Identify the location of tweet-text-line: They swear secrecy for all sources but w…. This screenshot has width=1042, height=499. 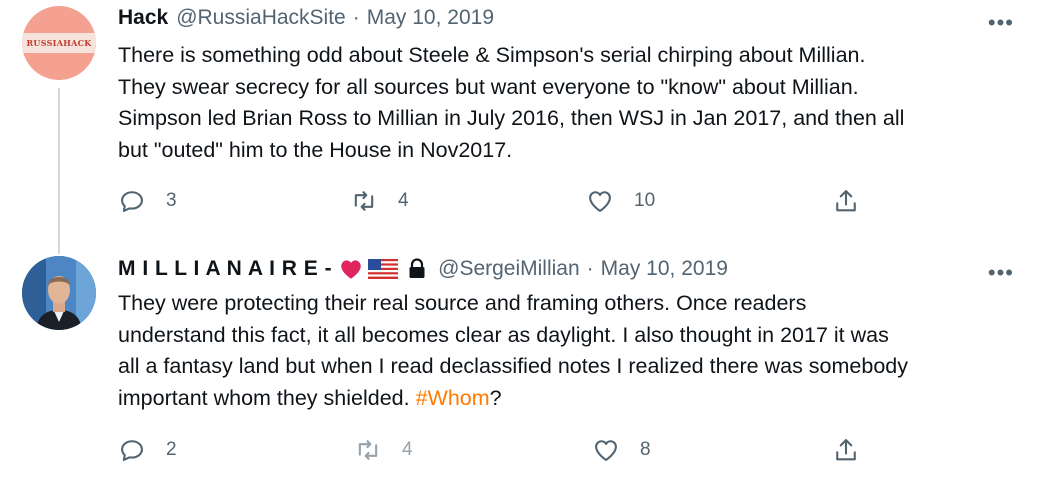
(488, 86).